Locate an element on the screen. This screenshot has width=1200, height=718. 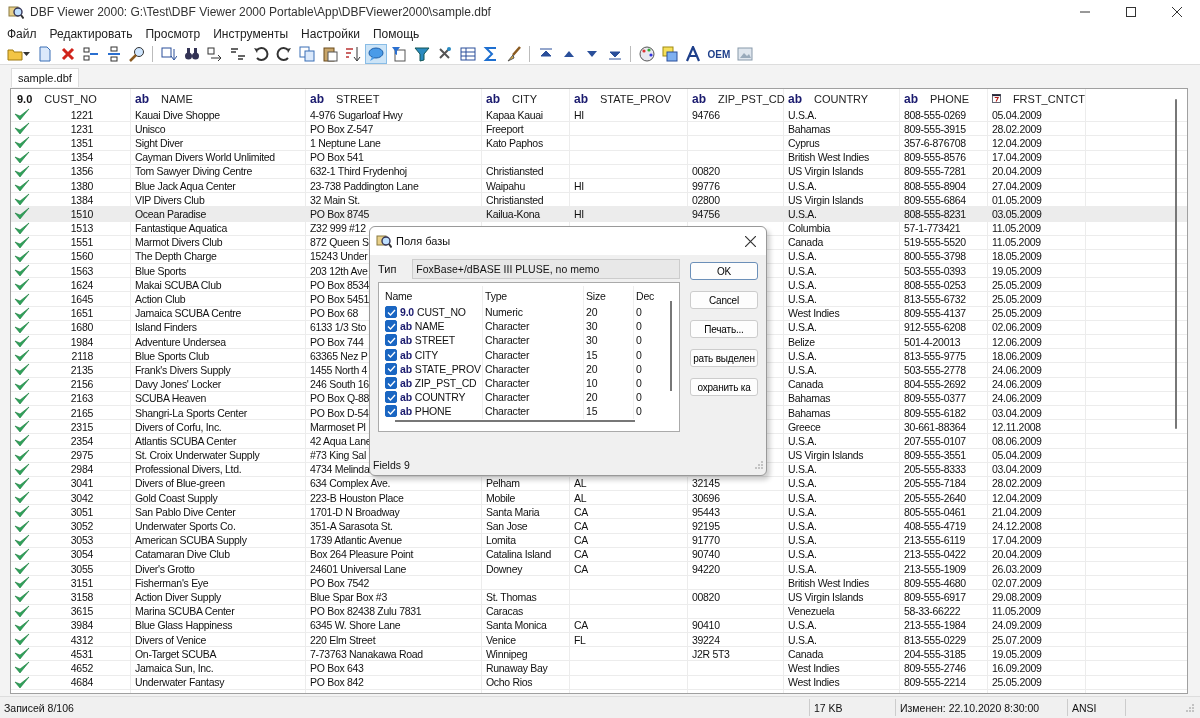
field-type-label: ab is located at coordinates (699, 98).